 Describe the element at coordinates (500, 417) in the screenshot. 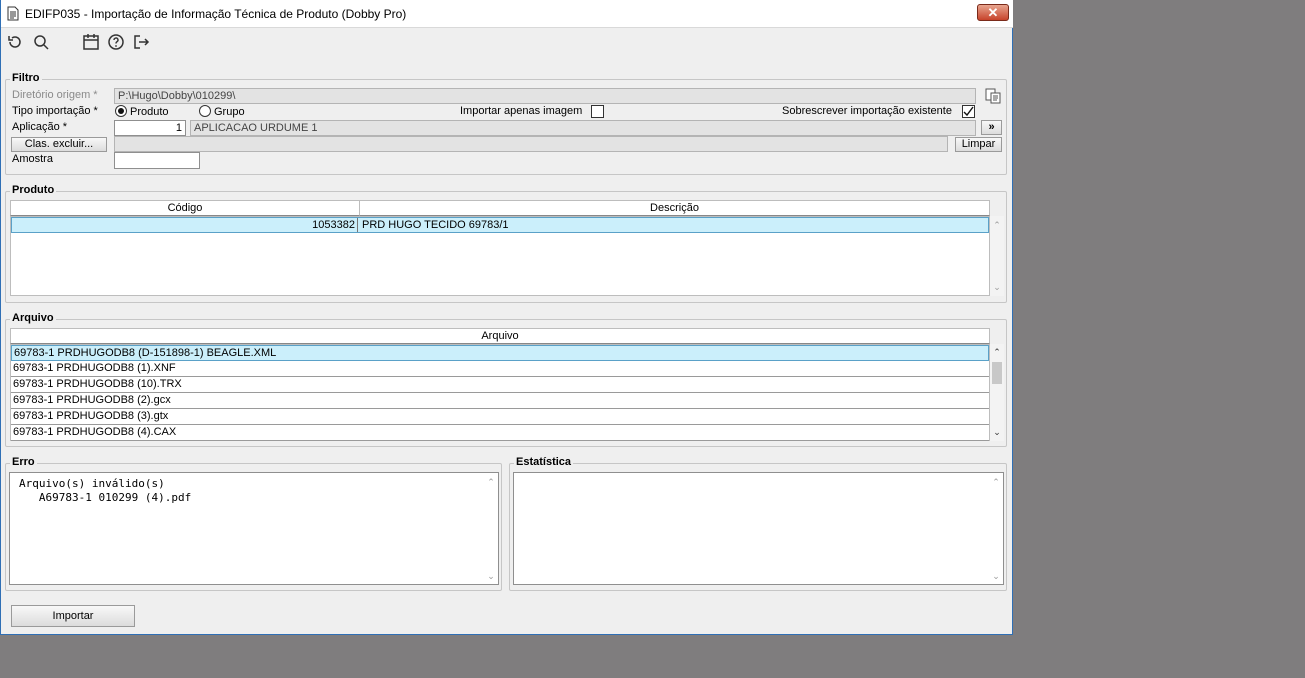

I see `list-item: 69783-1 PRDHUGODB8 (3).gtx` at that location.